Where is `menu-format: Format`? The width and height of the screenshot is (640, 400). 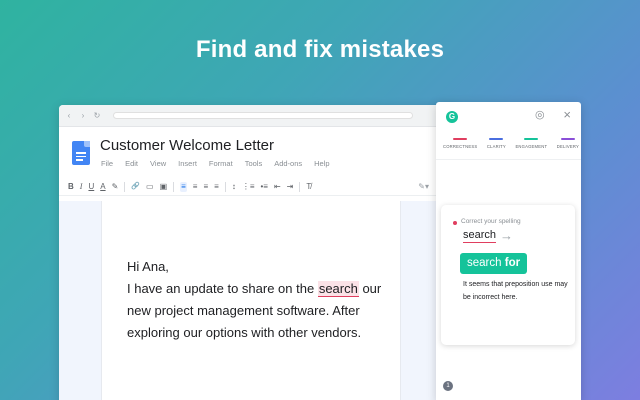 menu-format: Format is located at coordinates (221, 163).